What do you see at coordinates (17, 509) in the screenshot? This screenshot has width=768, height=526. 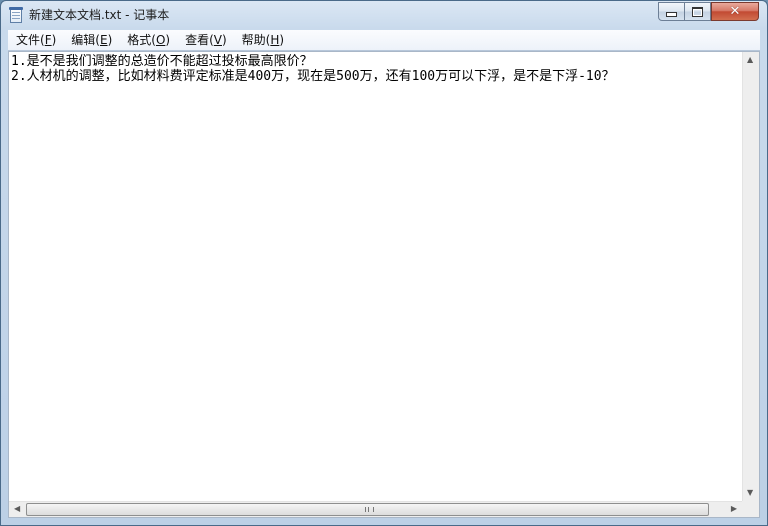 I see `scroll-left-icon: ◀` at bounding box center [17, 509].